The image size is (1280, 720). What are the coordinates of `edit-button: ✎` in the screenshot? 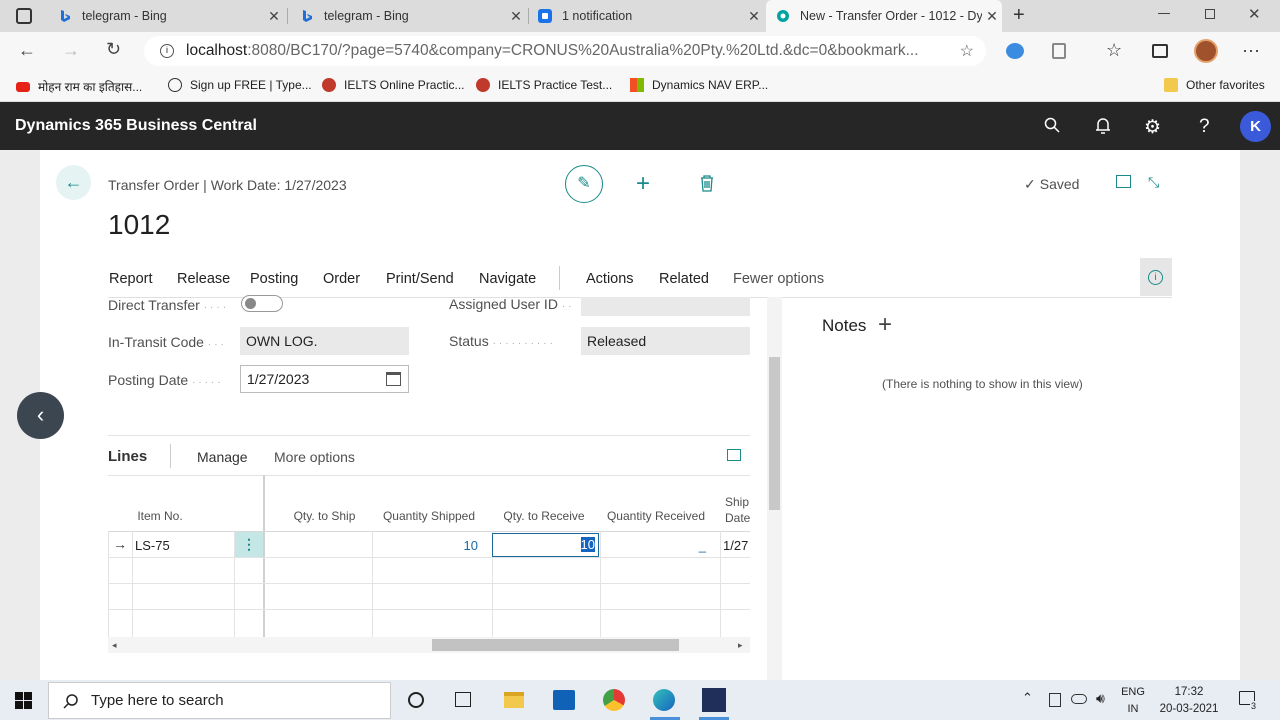 It's located at (584, 184).